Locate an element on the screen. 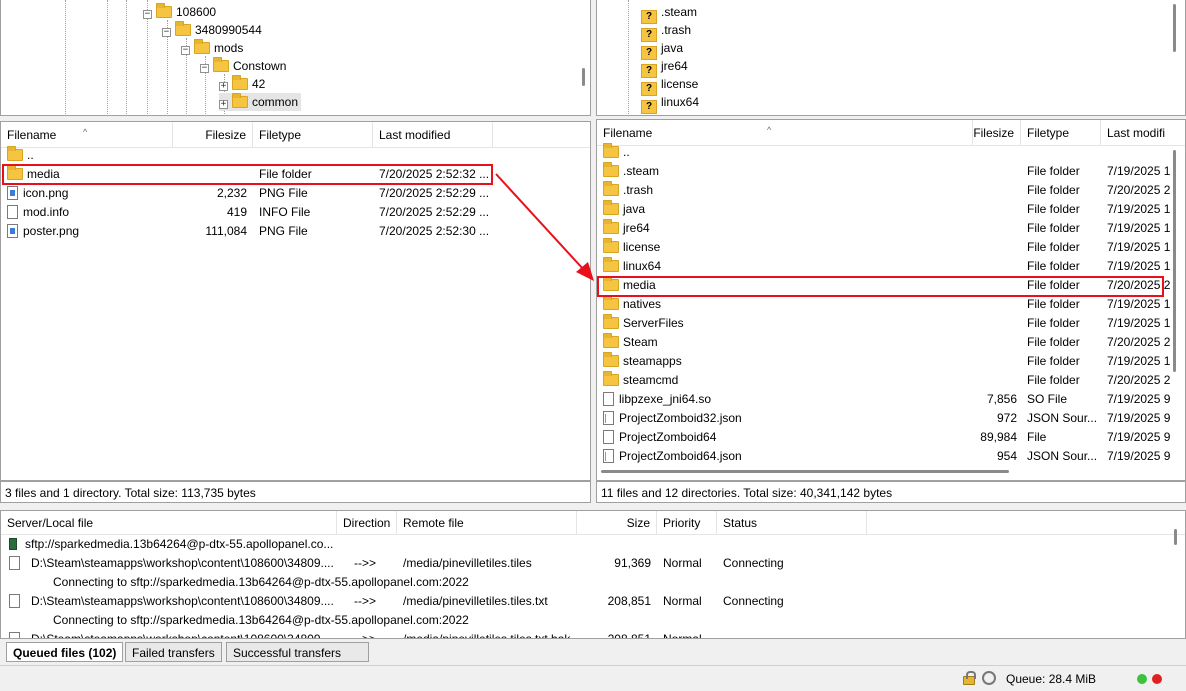 This screenshot has height=691, width=1186. file-row: java File folder 7/19/2025 1 is located at coordinates (891, 209).